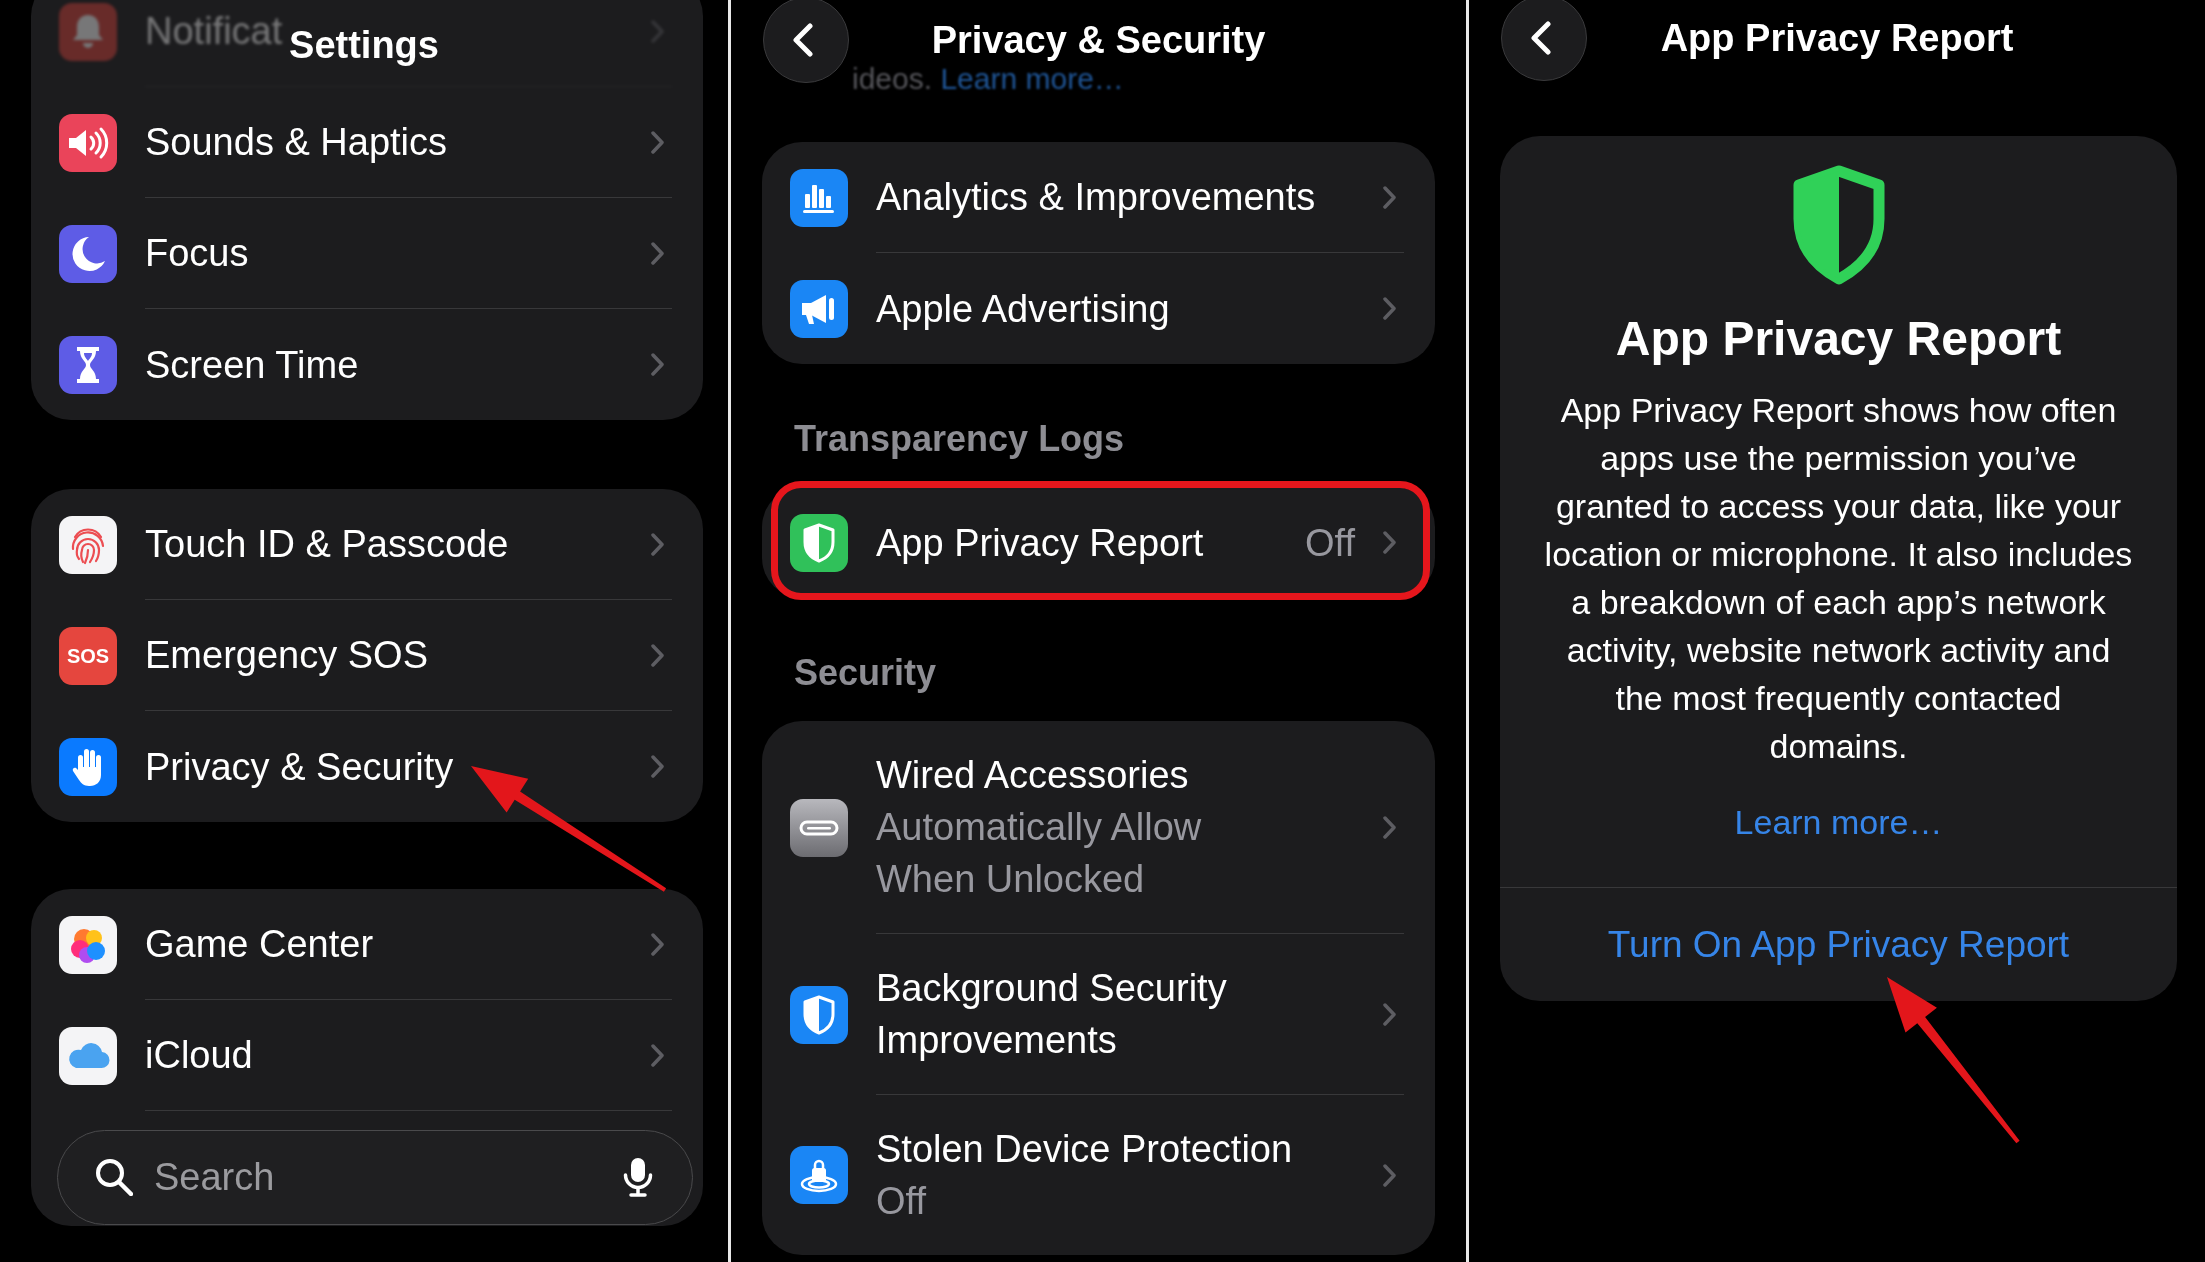  Describe the element at coordinates (375, 1177) in the screenshot. I see `search-field: Search` at that location.